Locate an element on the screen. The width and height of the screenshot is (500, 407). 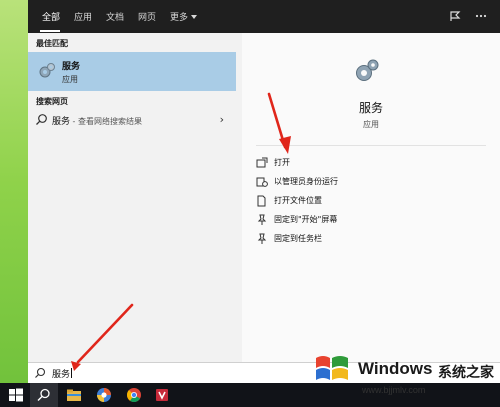
web-search-result: 服务 - 查看网络搜索结果 › is located at coordinates (132, 120).